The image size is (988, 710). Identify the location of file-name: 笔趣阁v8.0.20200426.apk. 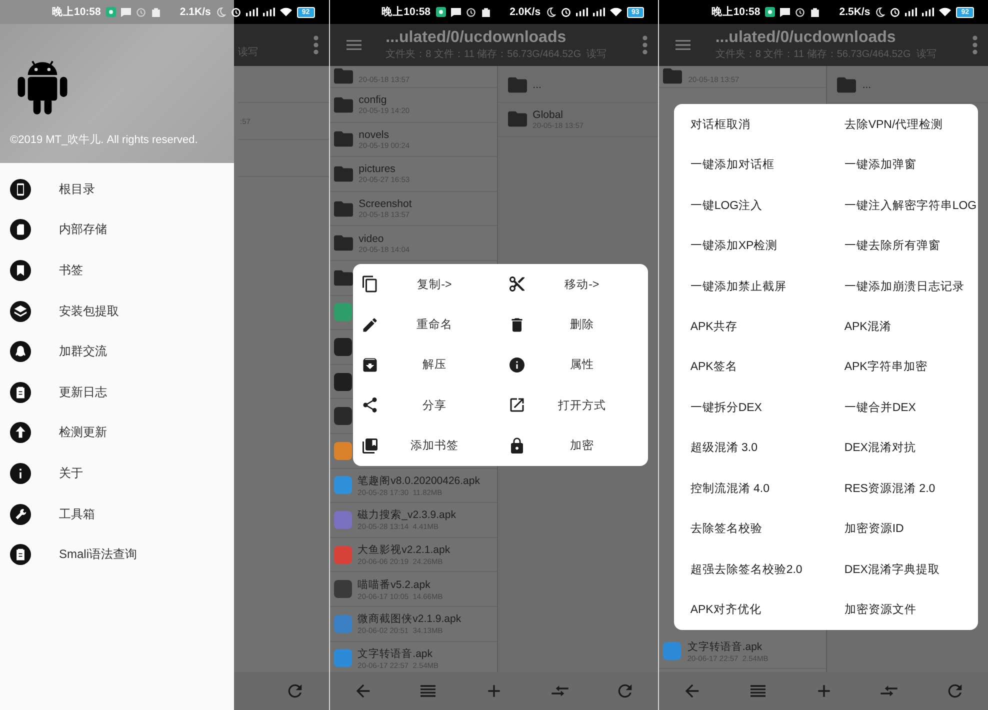
(419, 481).